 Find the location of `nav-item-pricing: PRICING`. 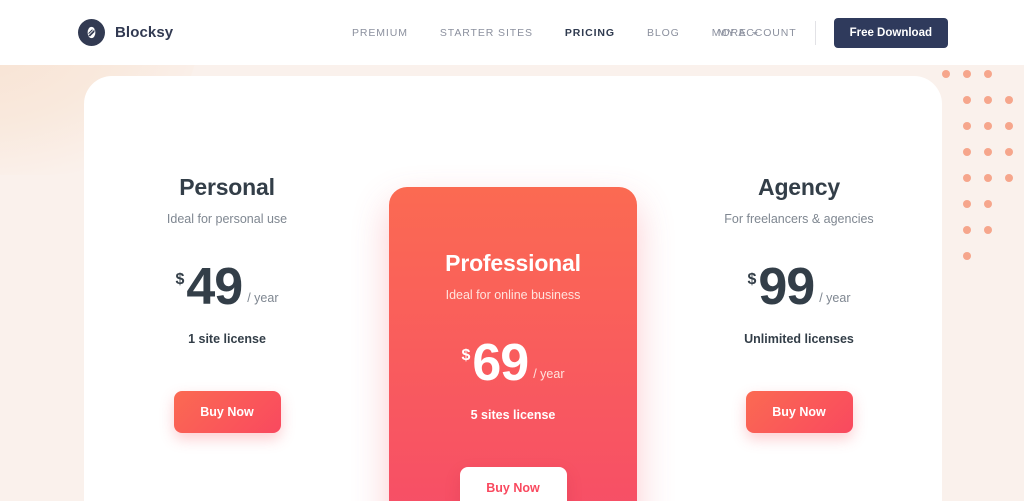

nav-item-pricing: PRICING is located at coordinates (590, 33).